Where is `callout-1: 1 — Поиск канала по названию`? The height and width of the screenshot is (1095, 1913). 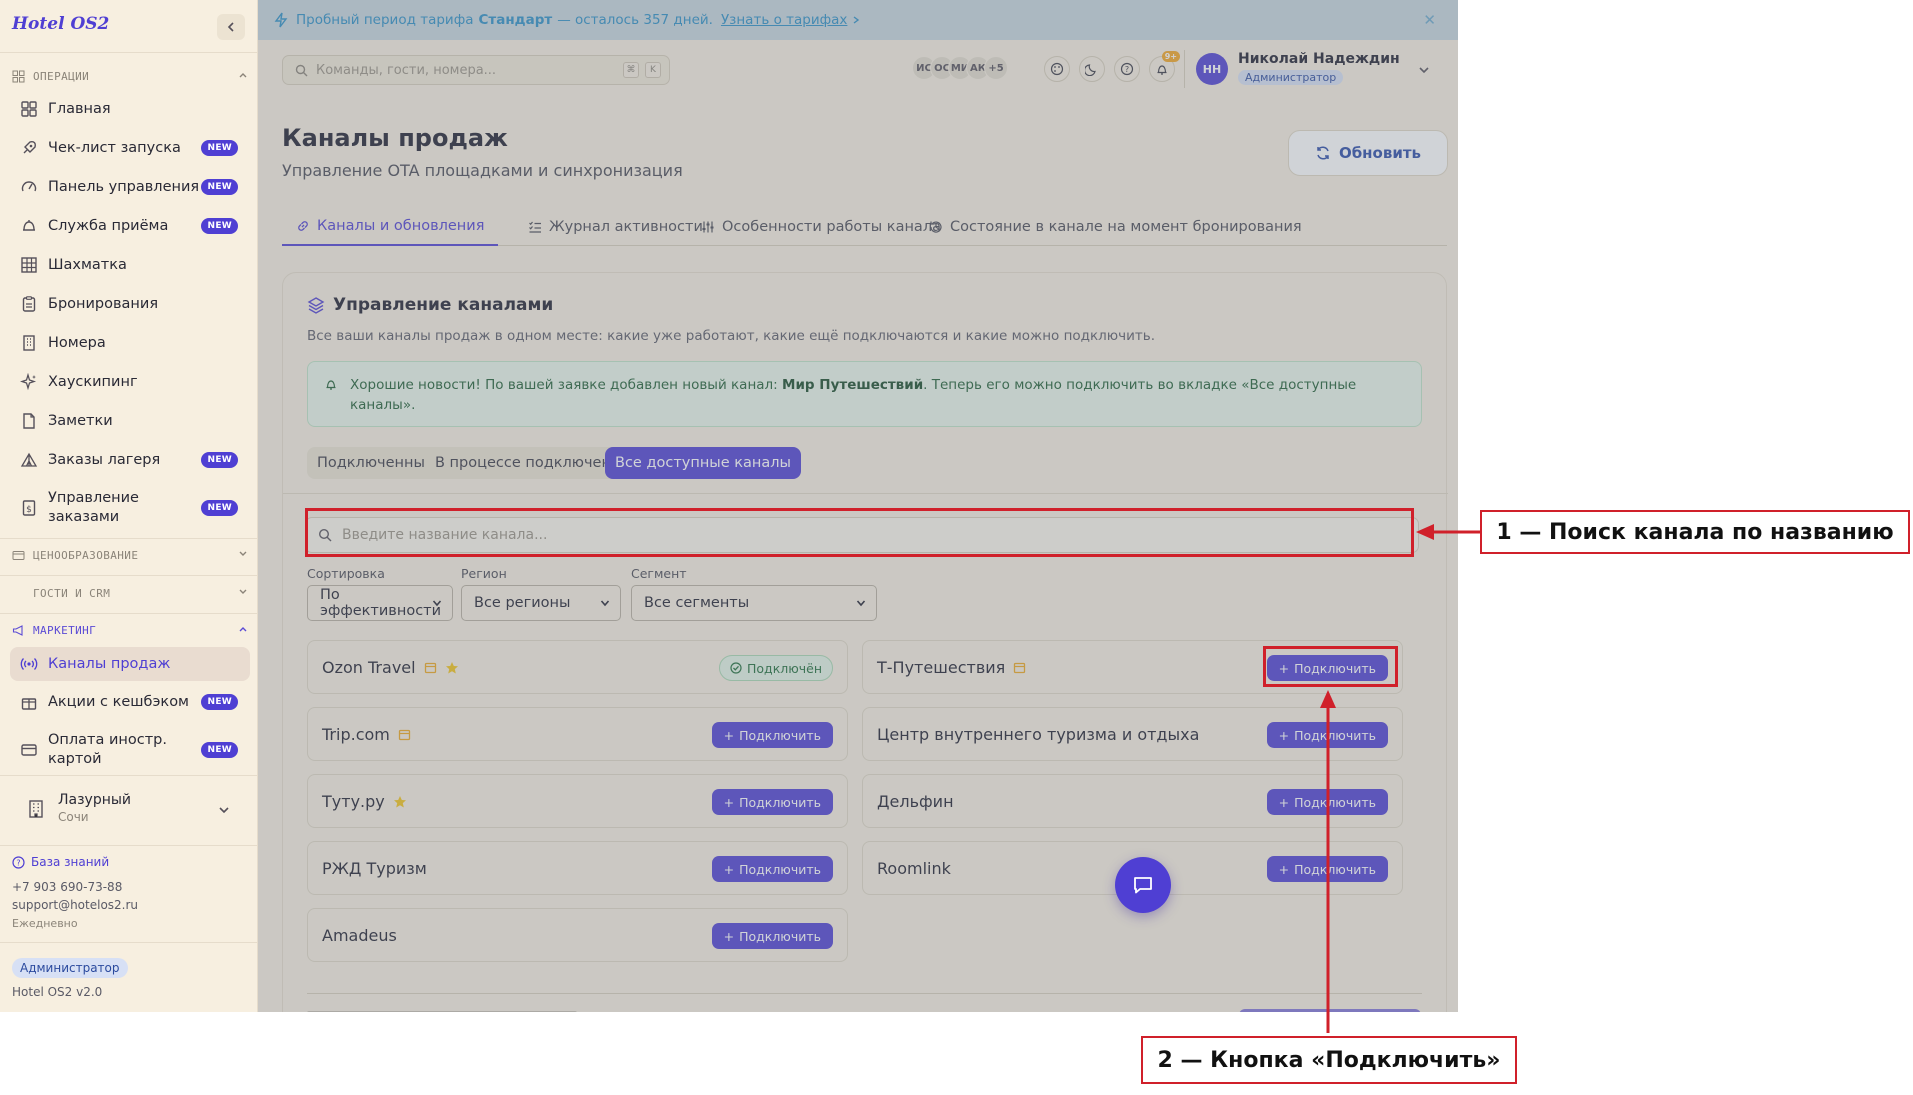 callout-1: 1 — Поиск канала по названию is located at coordinates (1695, 532).